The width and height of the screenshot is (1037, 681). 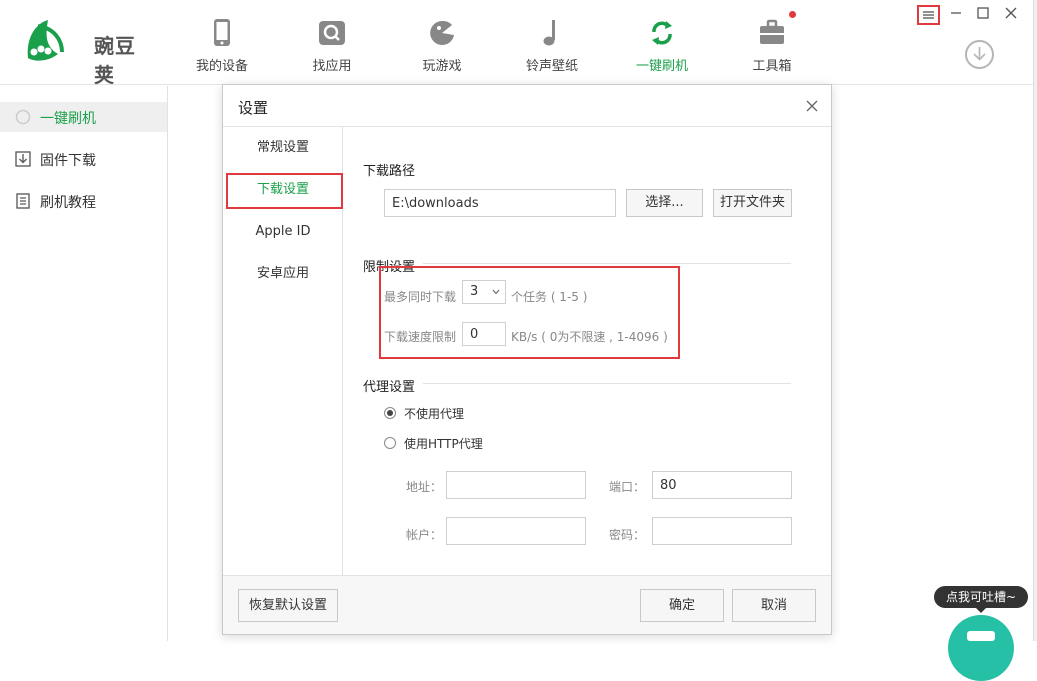 What do you see at coordinates (662, 33) in the screenshot?
I see `refresh-icon` at bounding box center [662, 33].